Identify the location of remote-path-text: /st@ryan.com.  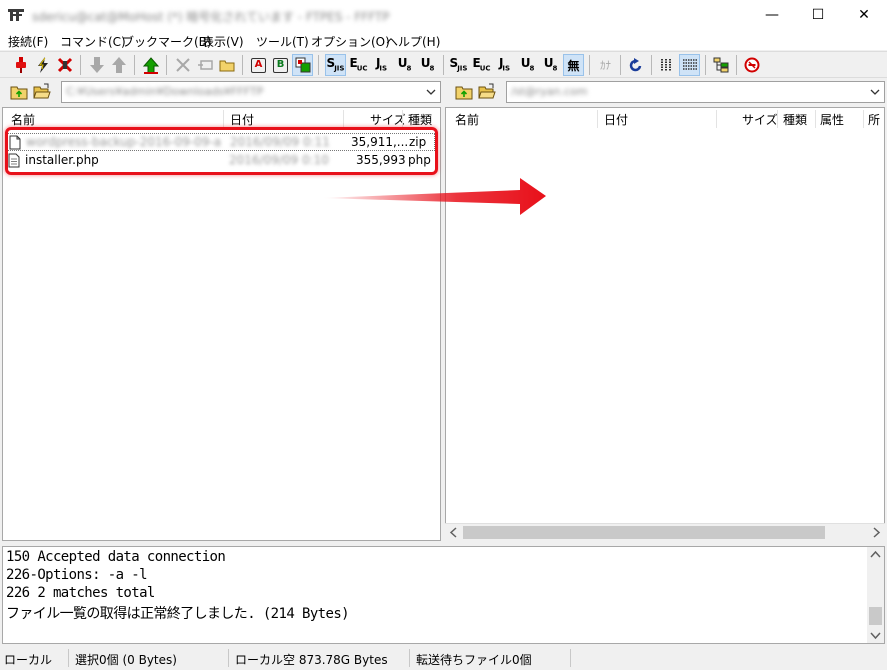
(549, 91).